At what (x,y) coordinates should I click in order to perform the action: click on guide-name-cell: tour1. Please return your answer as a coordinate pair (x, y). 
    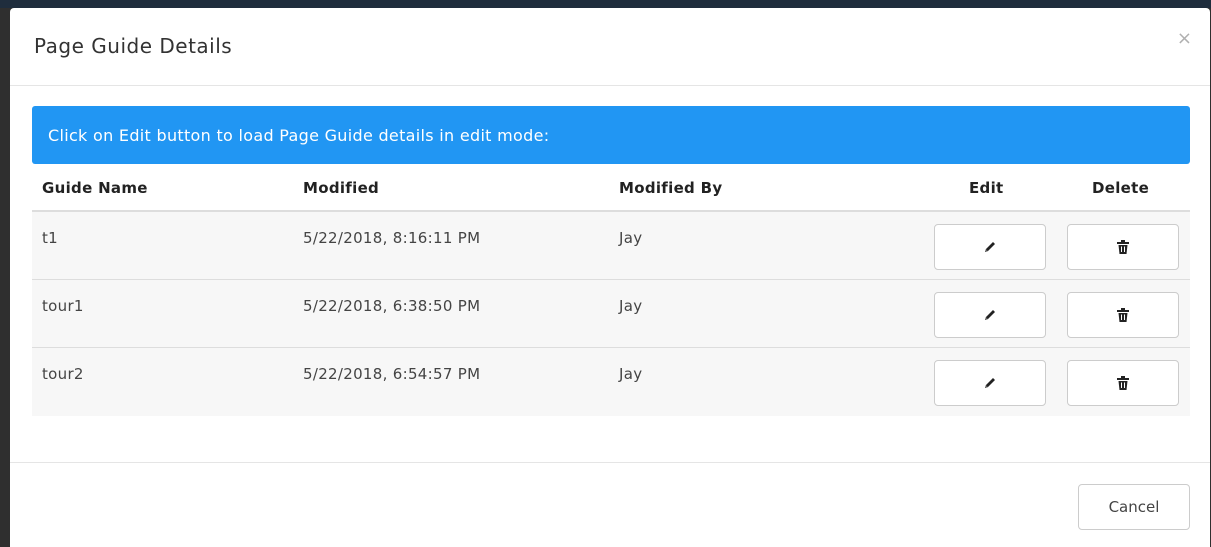
    Looking at the image, I should click on (63, 306).